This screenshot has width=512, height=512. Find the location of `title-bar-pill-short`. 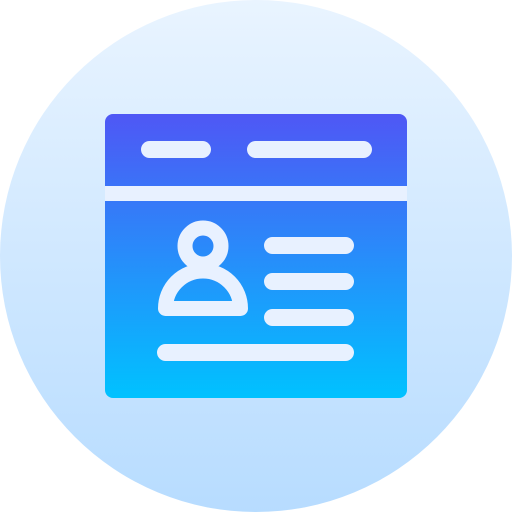

title-bar-pill-short is located at coordinates (176, 149).